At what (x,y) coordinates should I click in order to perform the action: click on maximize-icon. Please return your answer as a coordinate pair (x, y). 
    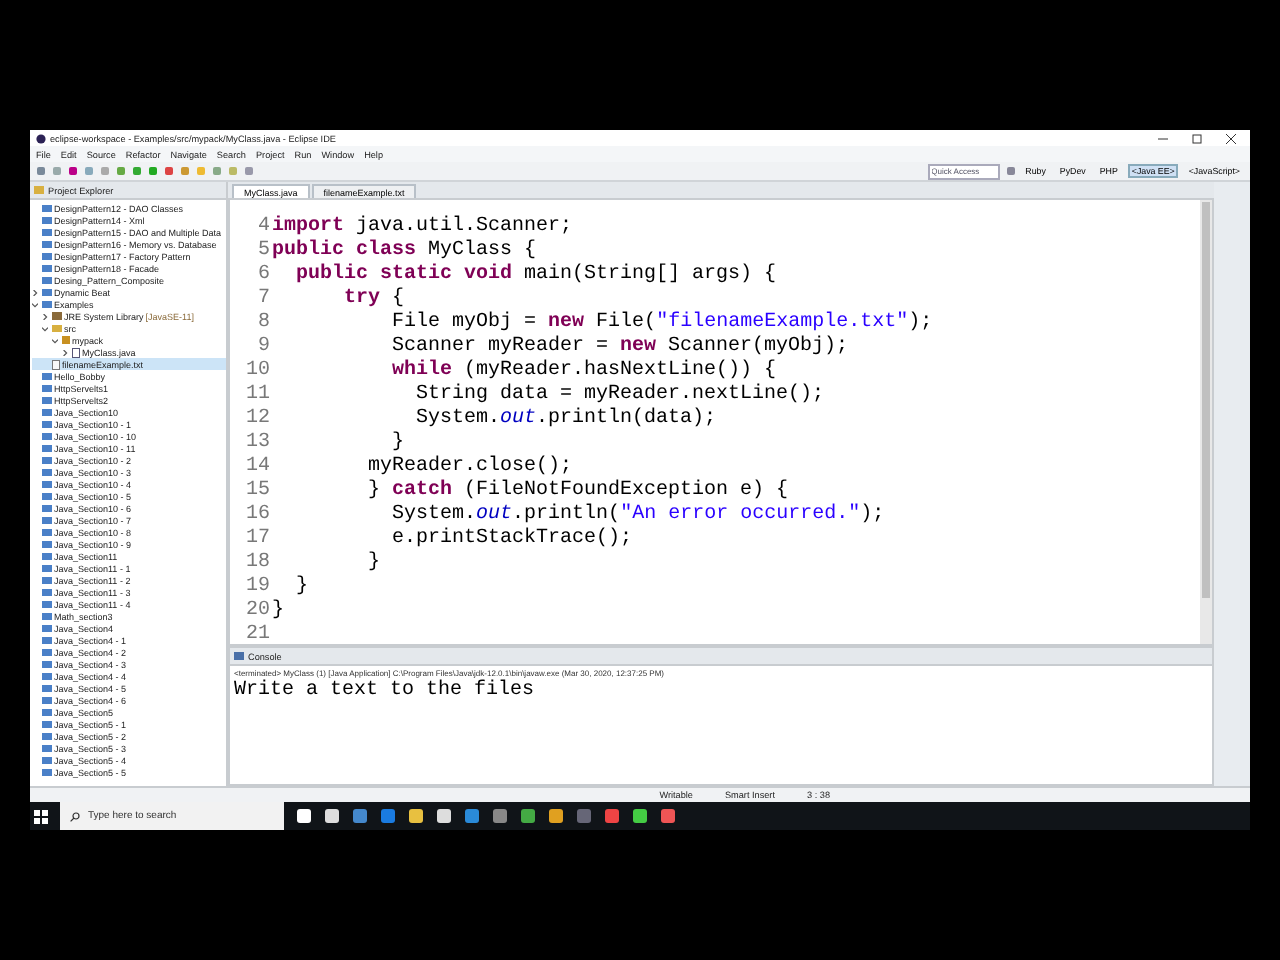
    Looking at the image, I should click on (1197, 138).